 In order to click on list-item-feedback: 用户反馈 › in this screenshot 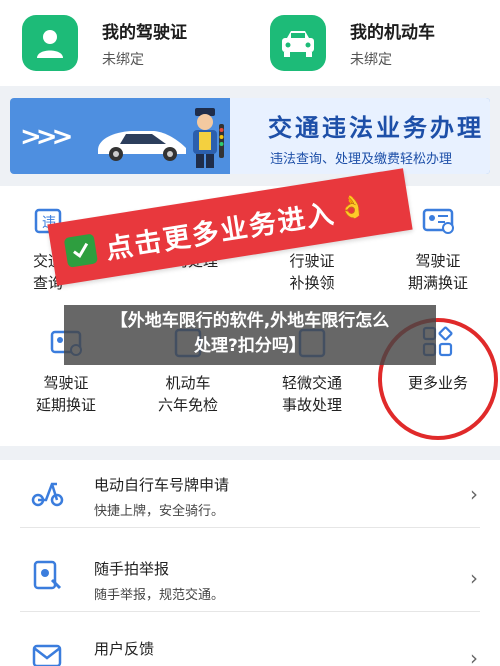, I will do `click(250, 645)`.